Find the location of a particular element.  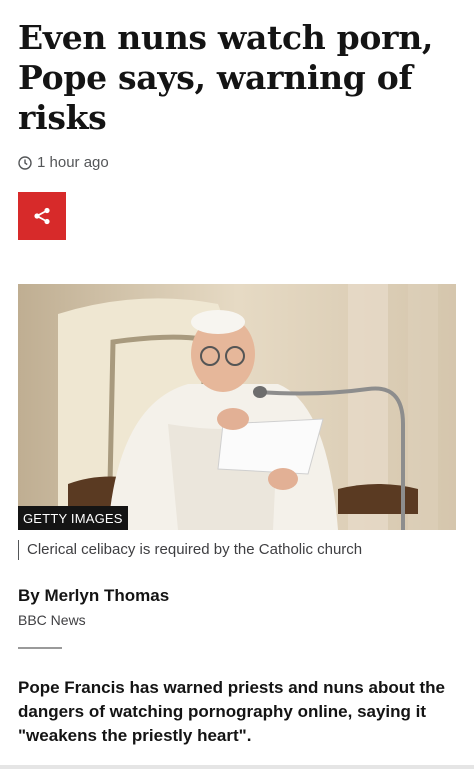

share-button is located at coordinates (42, 216).